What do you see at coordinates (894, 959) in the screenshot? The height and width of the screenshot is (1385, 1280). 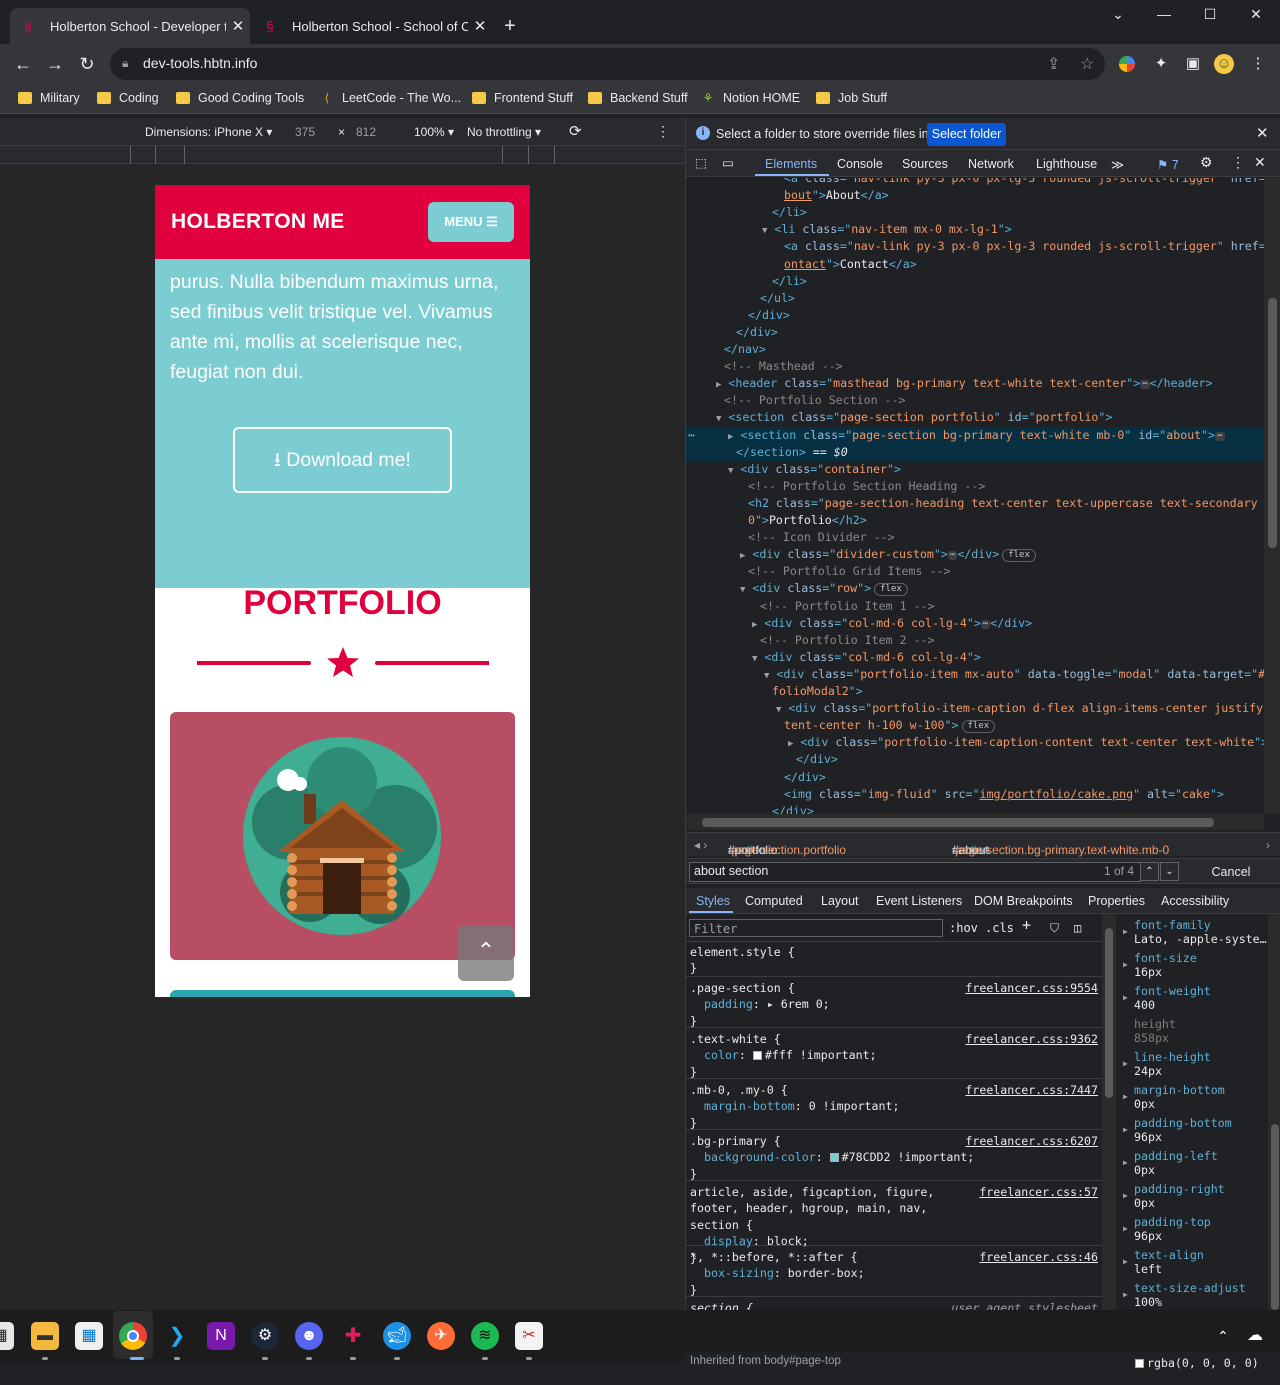 I see `style-rule: element.style {}` at bounding box center [894, 959].